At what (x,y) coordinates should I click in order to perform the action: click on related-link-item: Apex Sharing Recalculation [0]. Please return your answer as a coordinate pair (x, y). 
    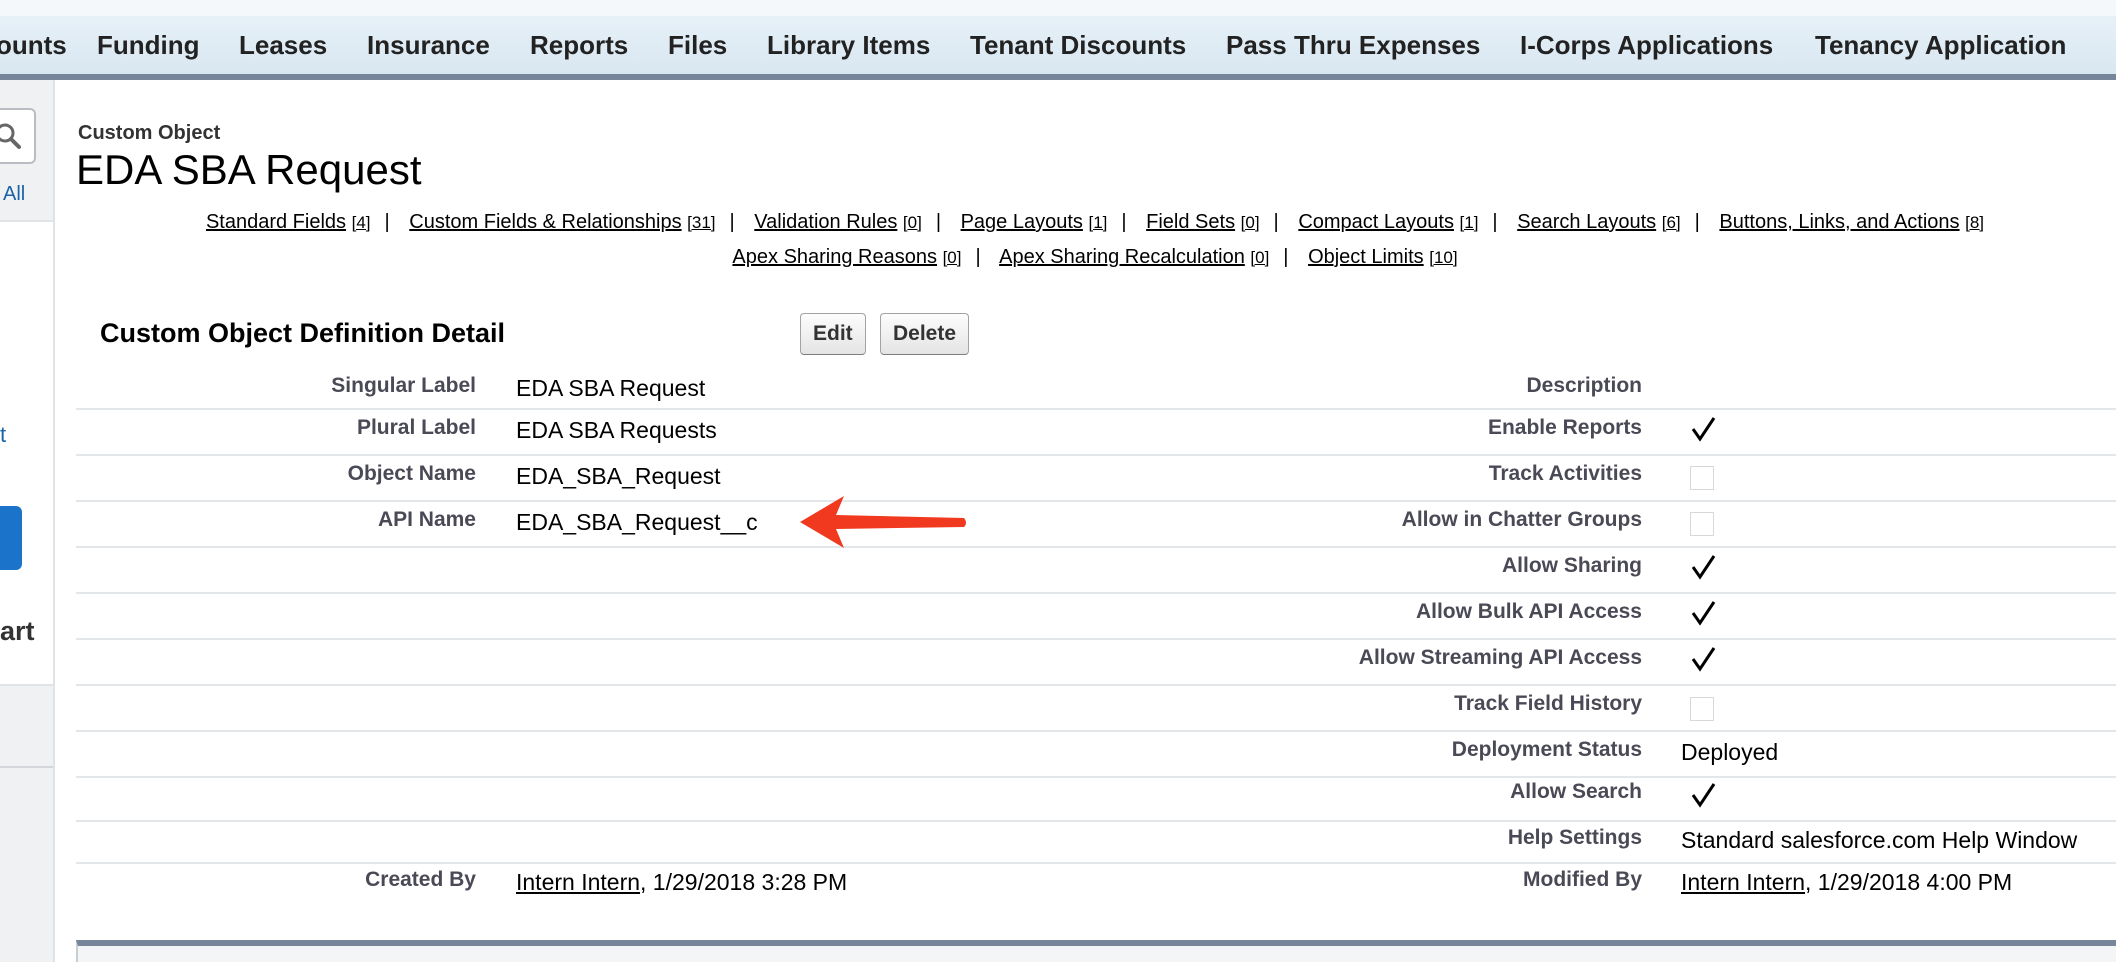
    Looking at the image, I should click on (1134, 257).